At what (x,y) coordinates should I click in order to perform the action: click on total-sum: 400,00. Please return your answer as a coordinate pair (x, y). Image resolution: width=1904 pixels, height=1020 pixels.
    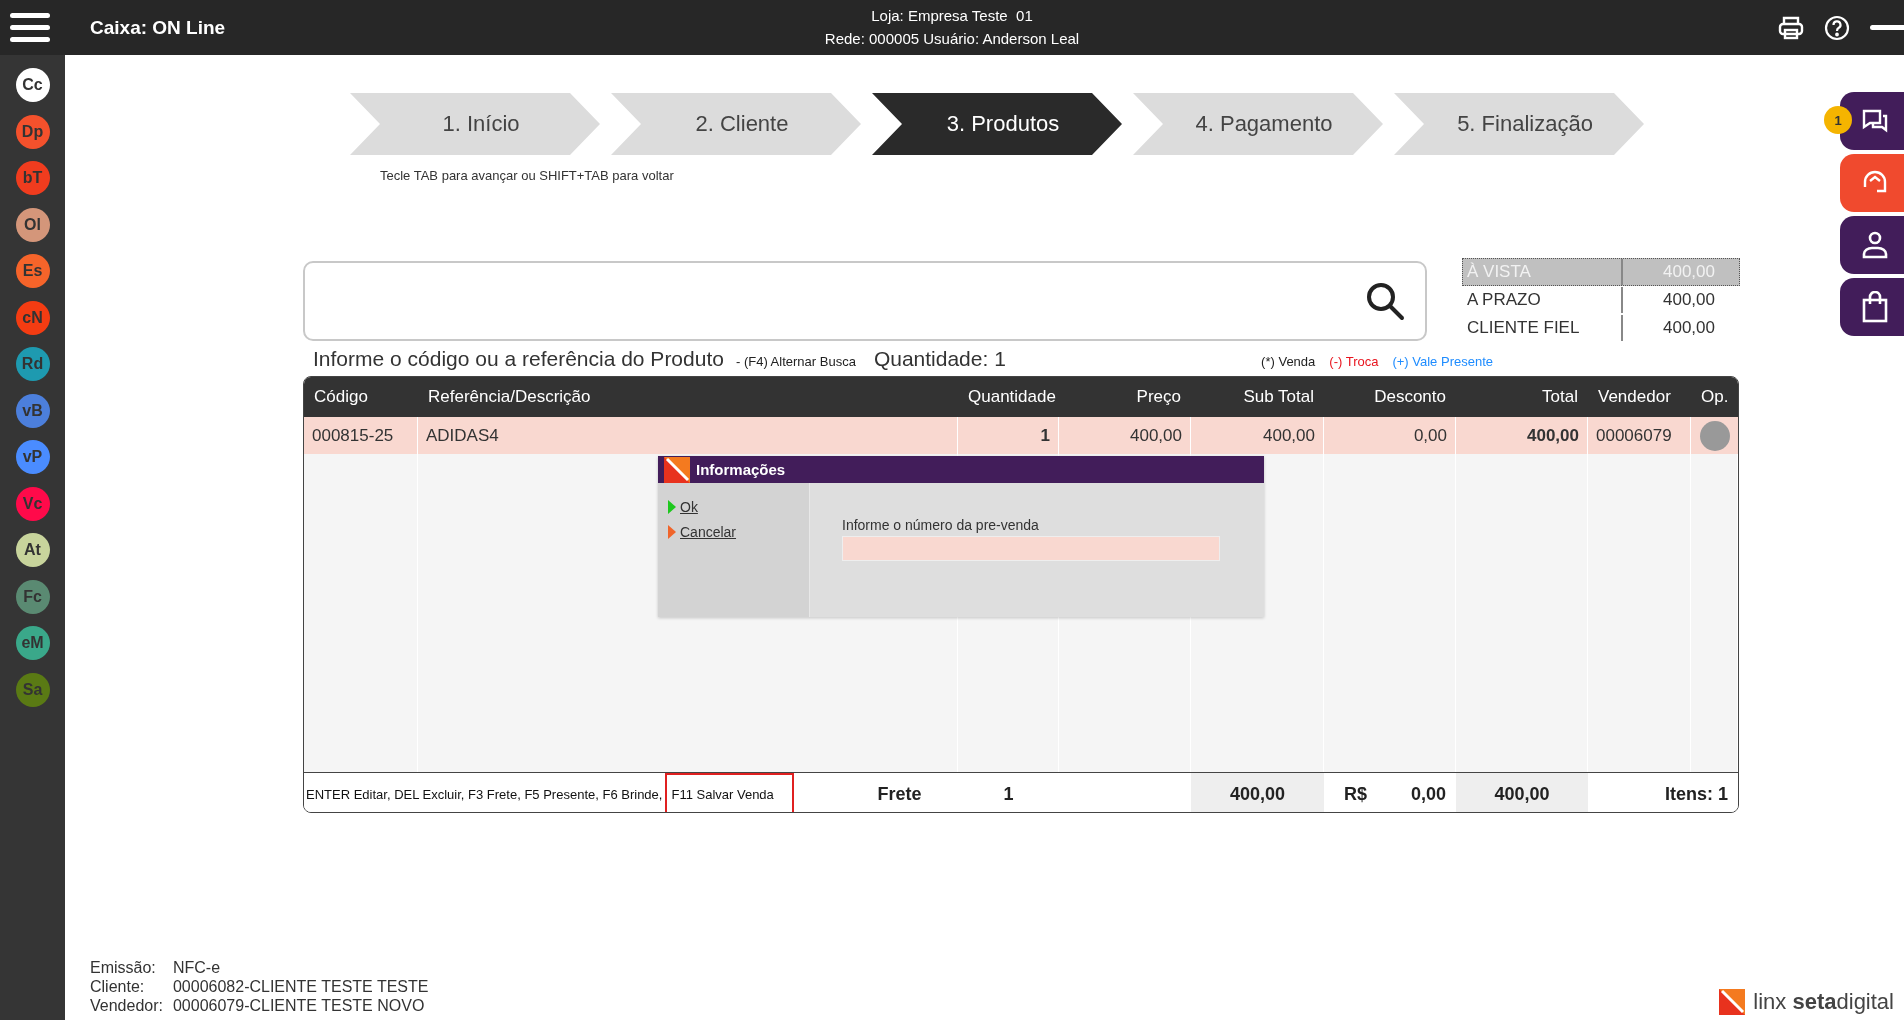
    Looking at the image, I should click on (1522, 792).